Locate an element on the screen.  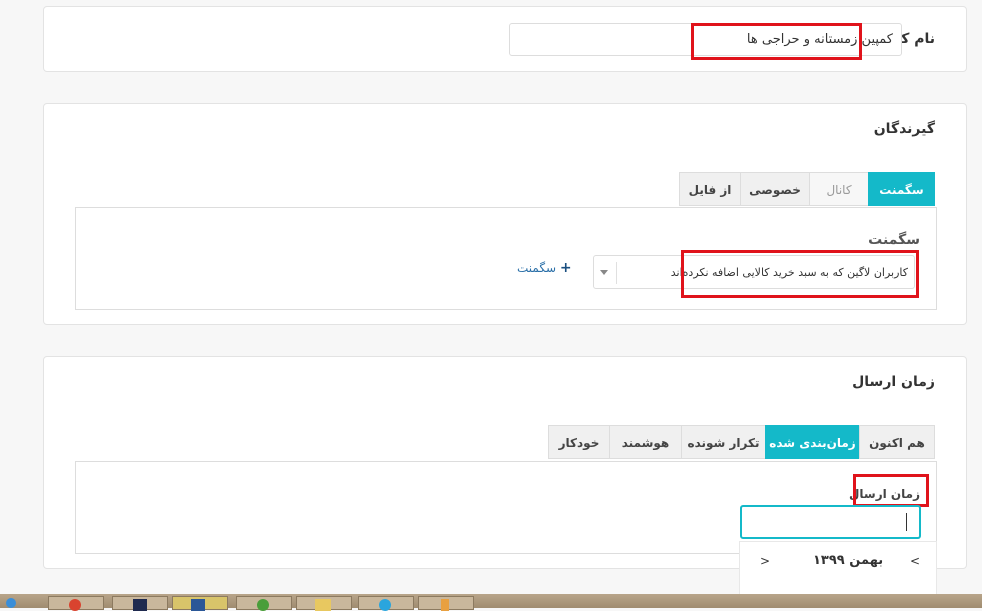
tab-private: خصوصی is located at coordinates (775, 189).